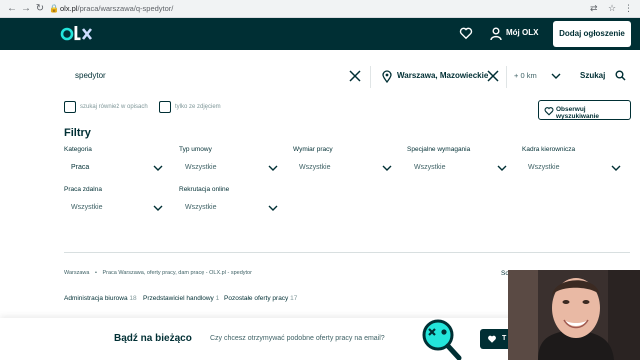  What do you see at coordinates (355, 76) in the screenshot?
I see `clear-query-icon` at bounding box center [355, 76].